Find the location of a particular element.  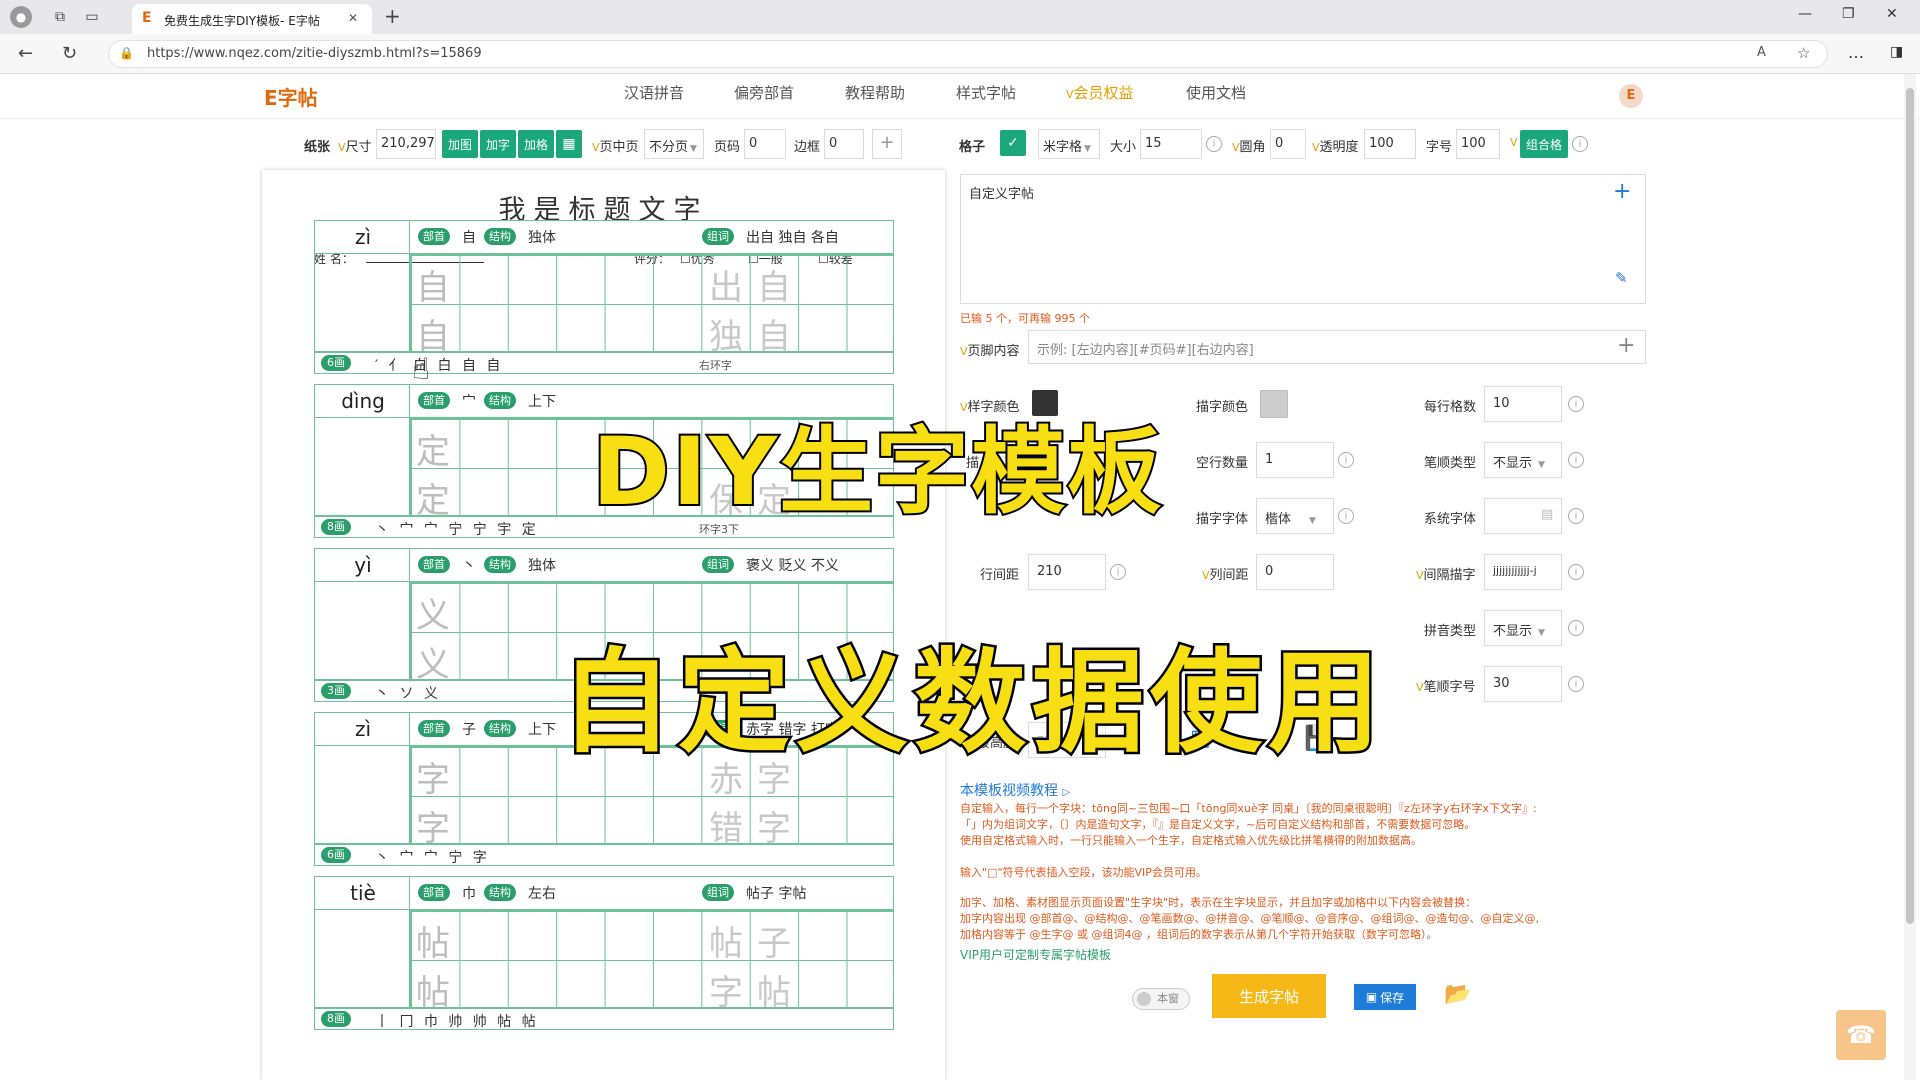

size-label-text: 尺寸 is located at coordinates (358, 147).